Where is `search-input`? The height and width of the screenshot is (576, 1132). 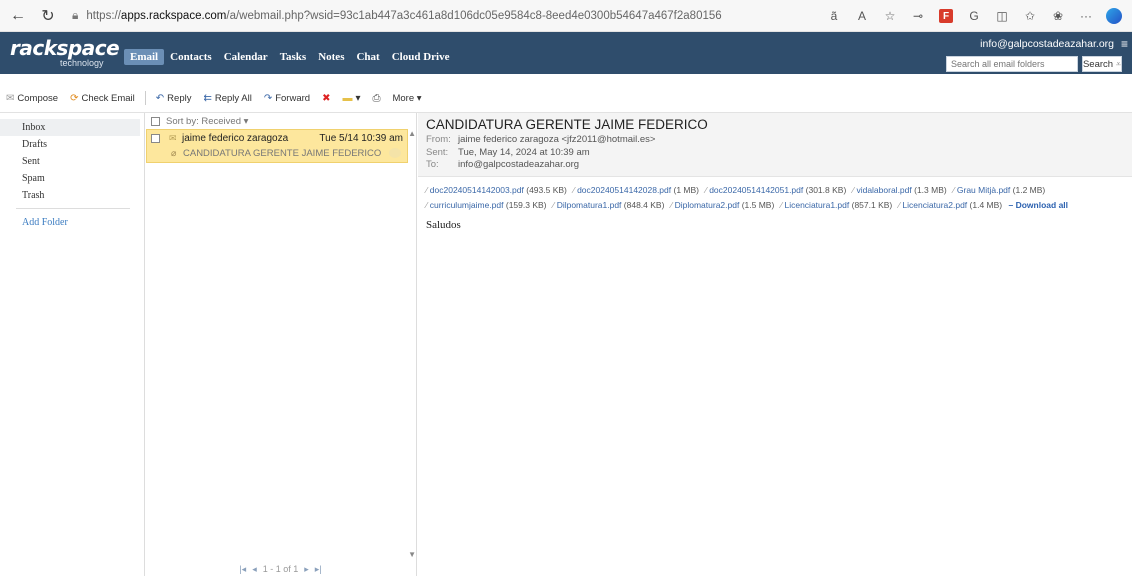
search-input is located at coordinates (1012, 64).